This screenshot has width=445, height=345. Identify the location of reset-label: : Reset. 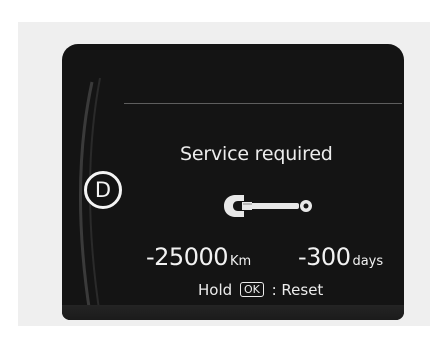
(297, 290).